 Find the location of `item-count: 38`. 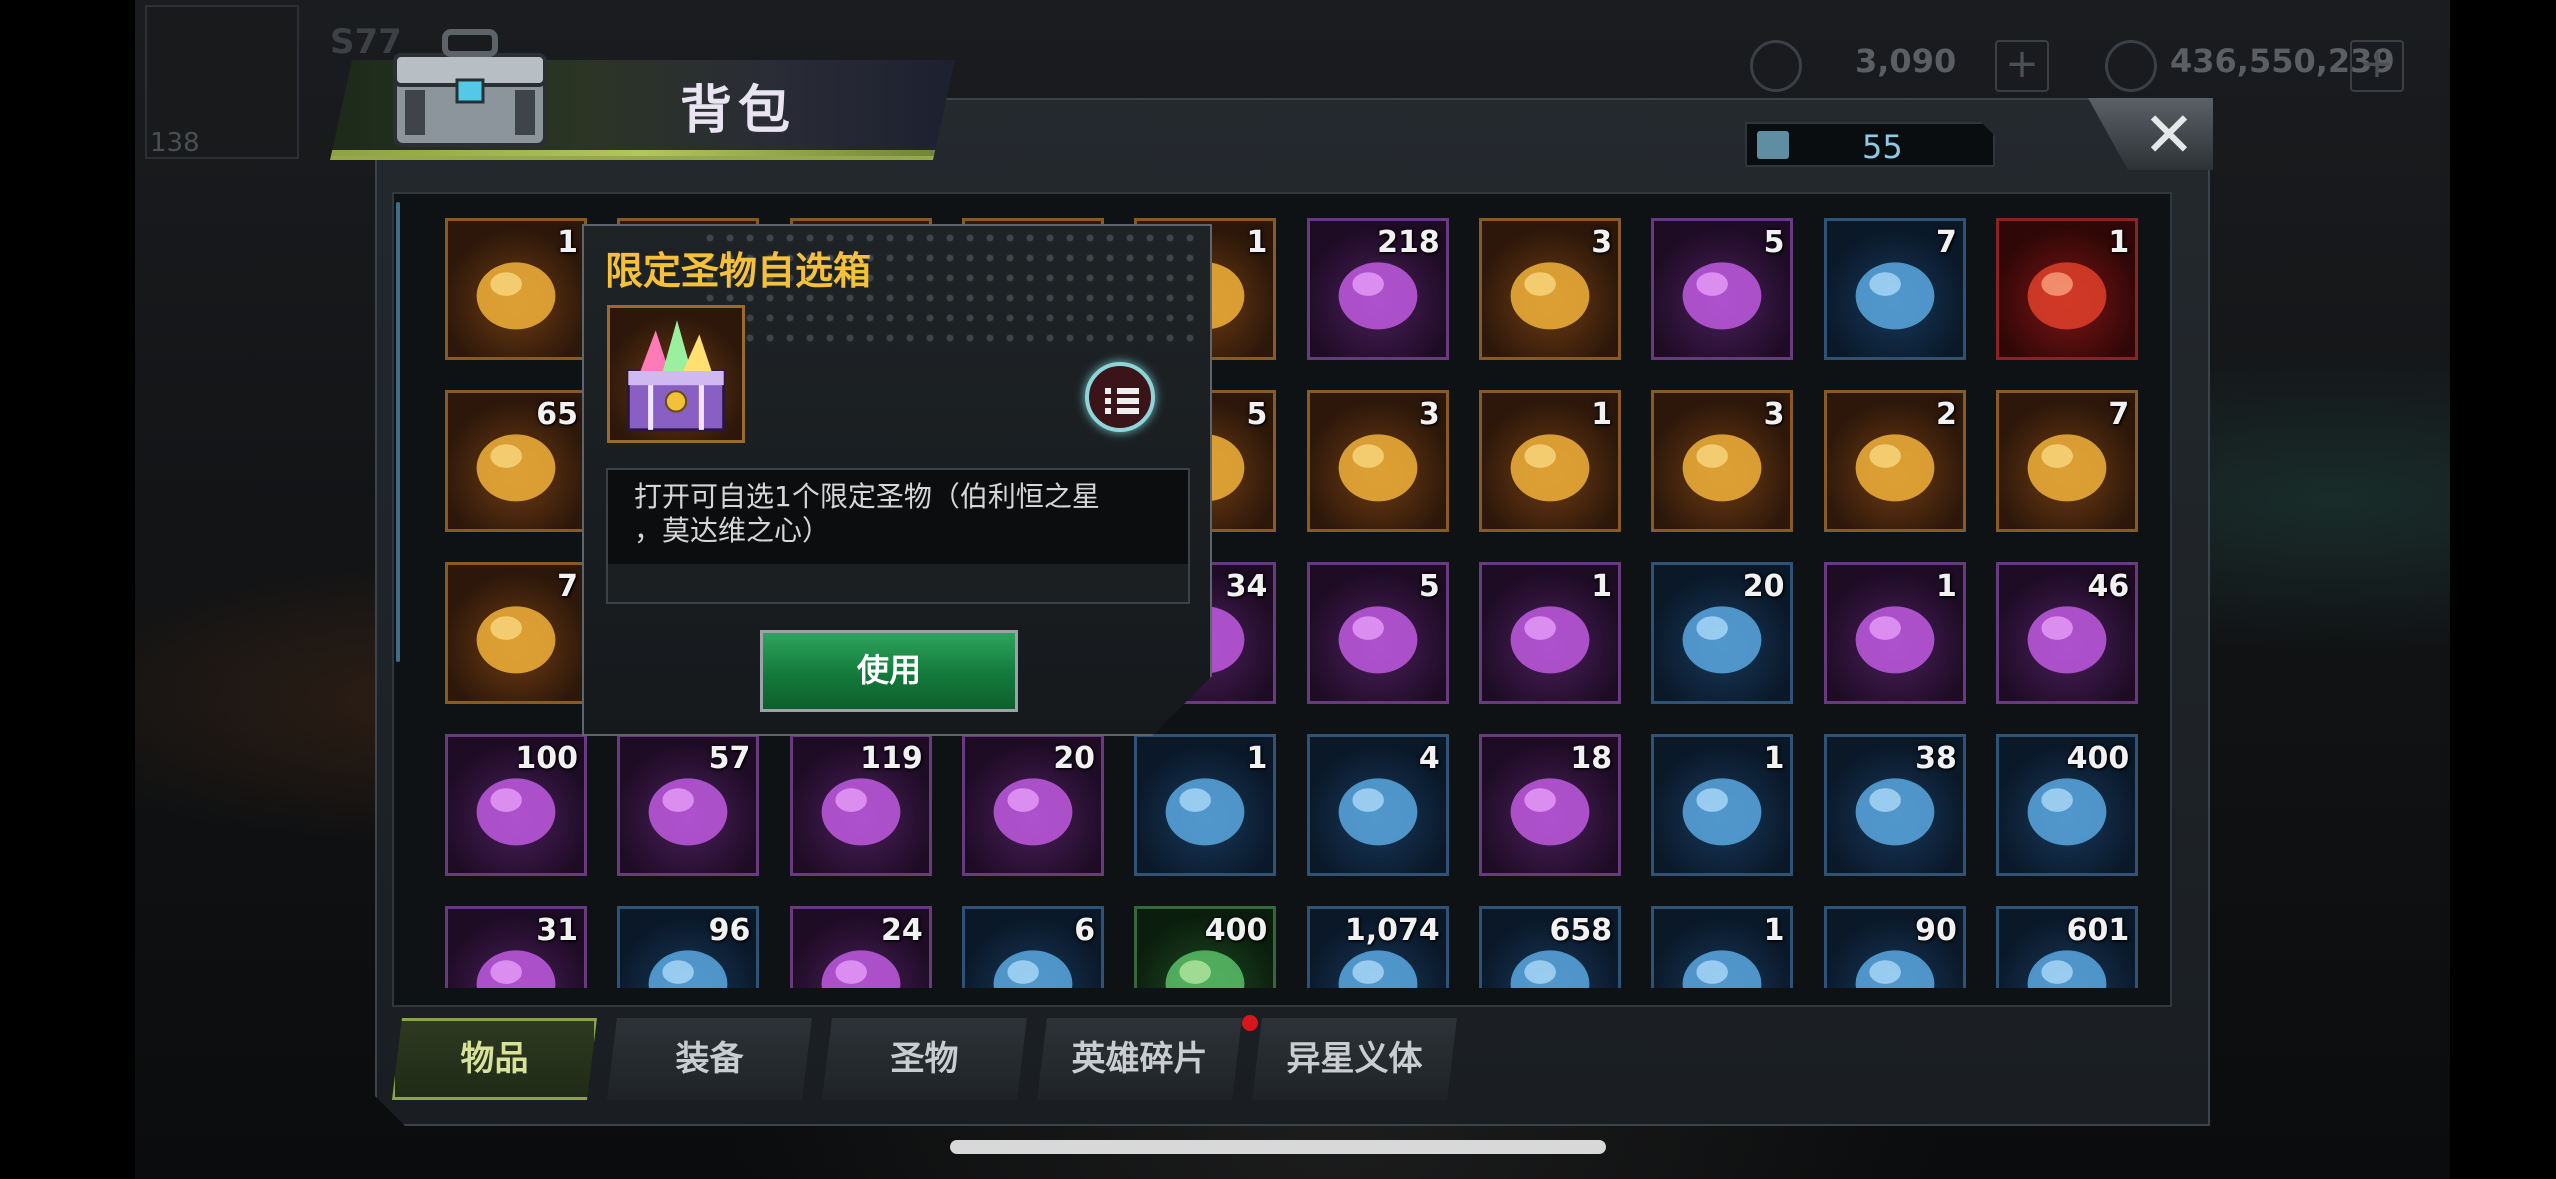

item-count: 38 is located at coordinates (1936, 758).